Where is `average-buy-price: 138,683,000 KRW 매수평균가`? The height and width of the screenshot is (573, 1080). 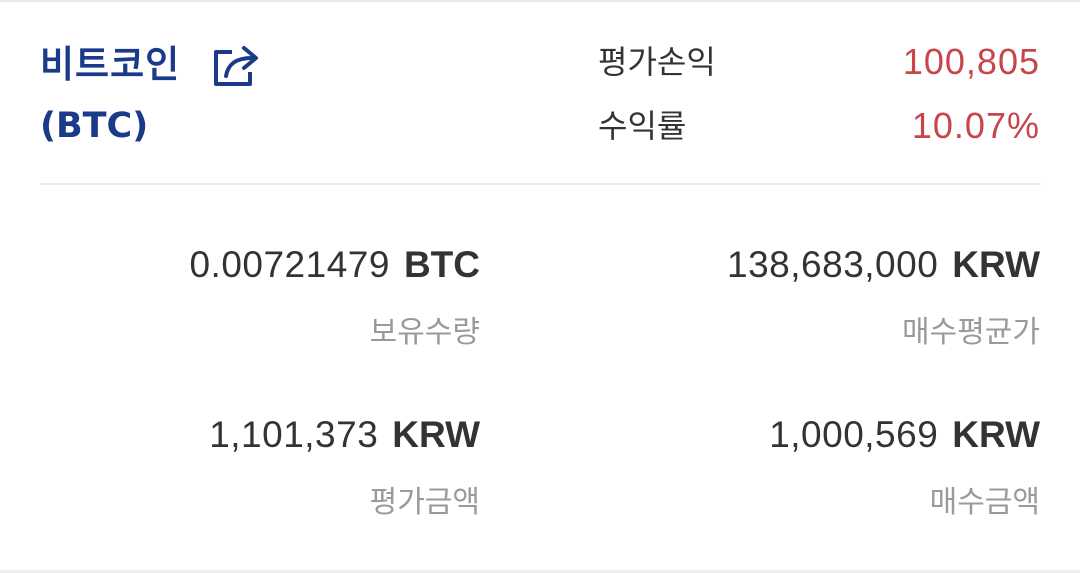
average-buy-price: 138,683,000 KRW 매수평균가 is located at coordinates (883, 298).